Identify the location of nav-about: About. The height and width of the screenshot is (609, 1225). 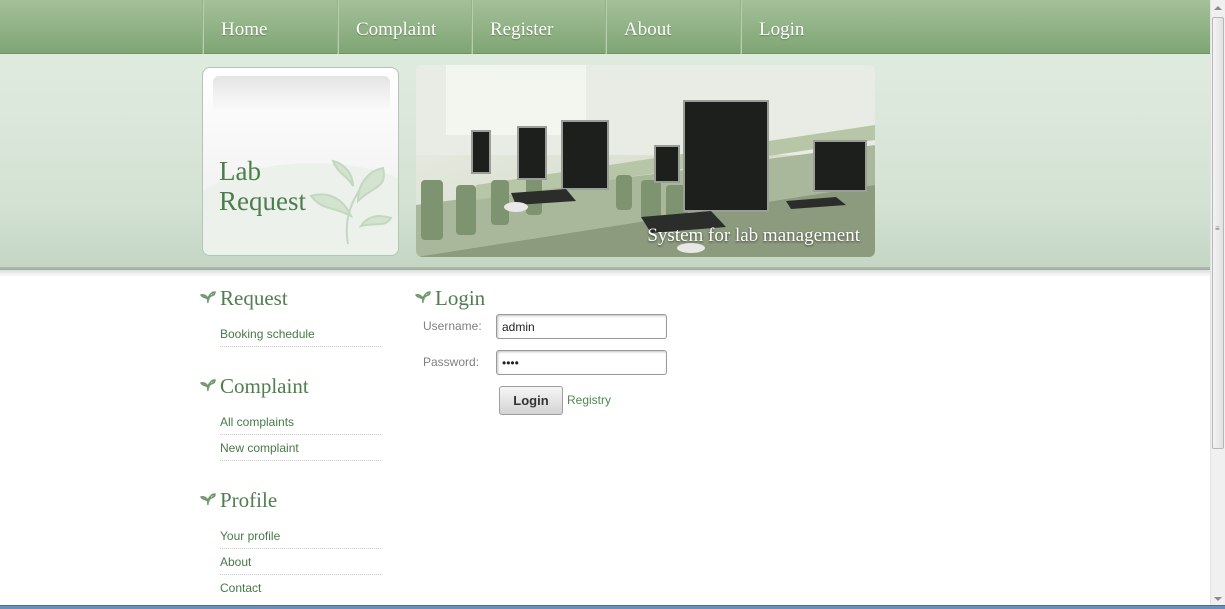
(672, 27).